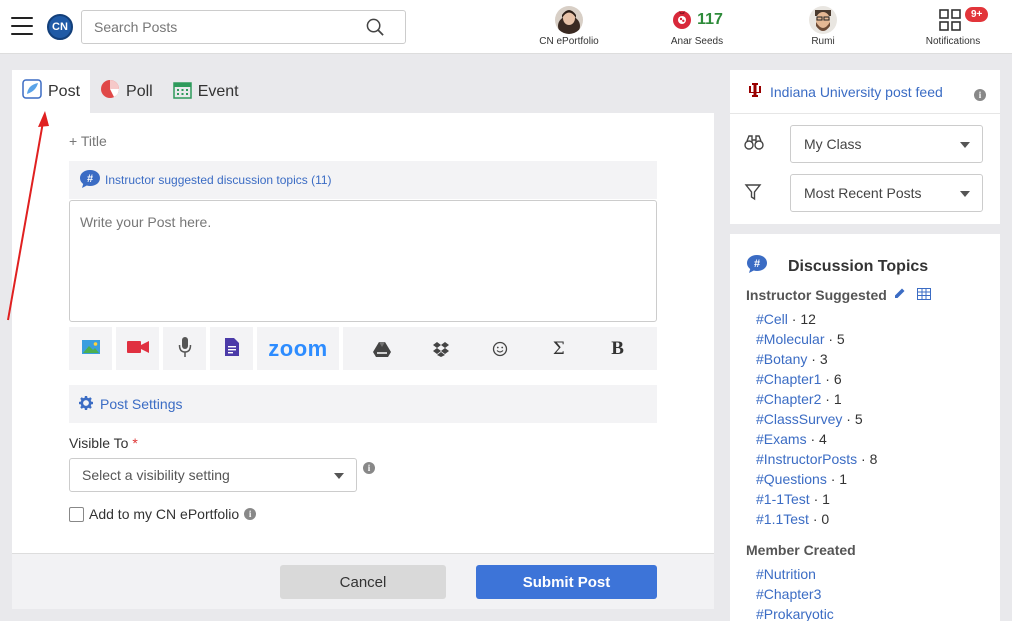  Describe the element at coordinates (781, 439) in the screenshot. I see `topic-tag-link: #Exams` at that location.